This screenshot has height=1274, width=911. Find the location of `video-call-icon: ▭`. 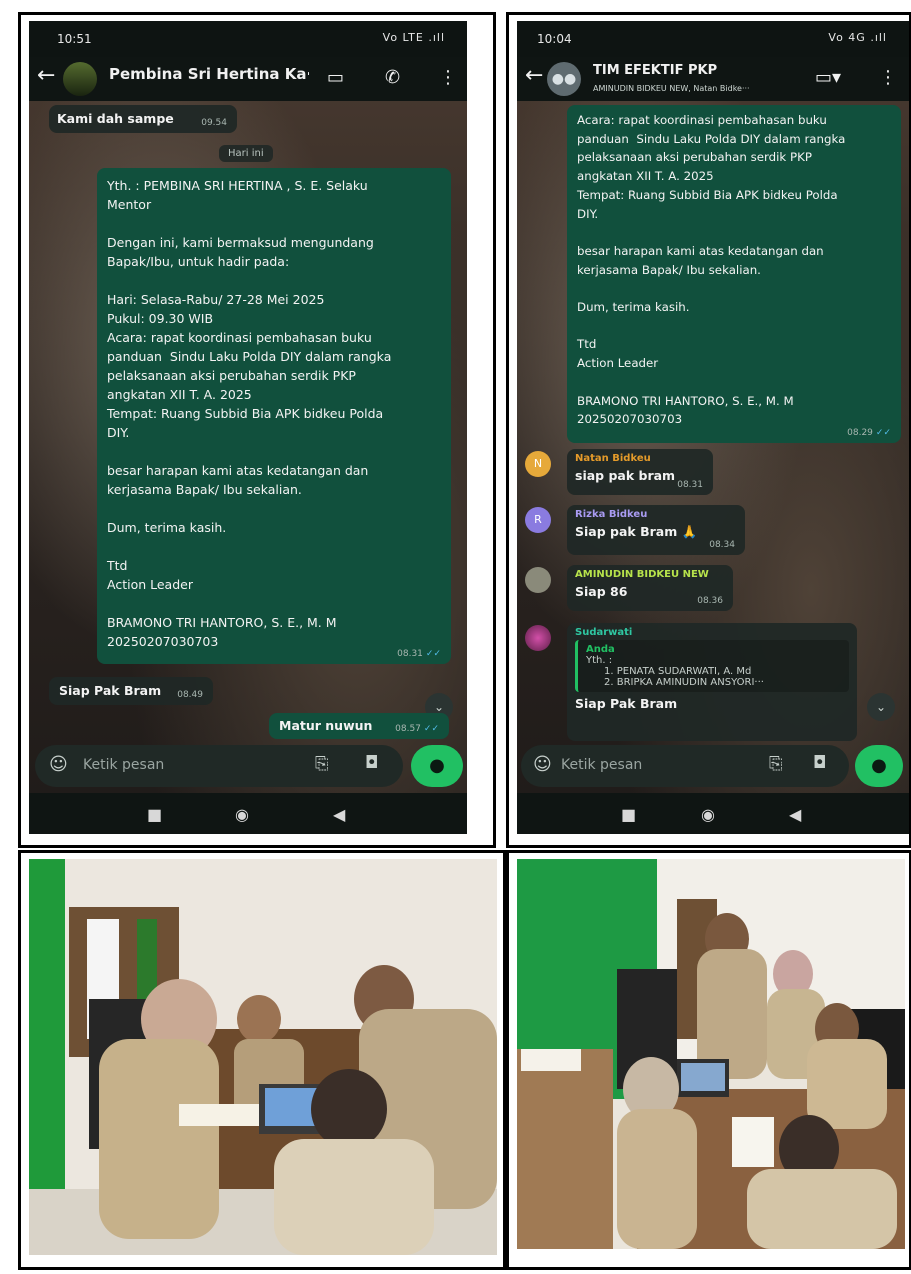

video-call-icon: ▭ is located at coordinates (335, 77).